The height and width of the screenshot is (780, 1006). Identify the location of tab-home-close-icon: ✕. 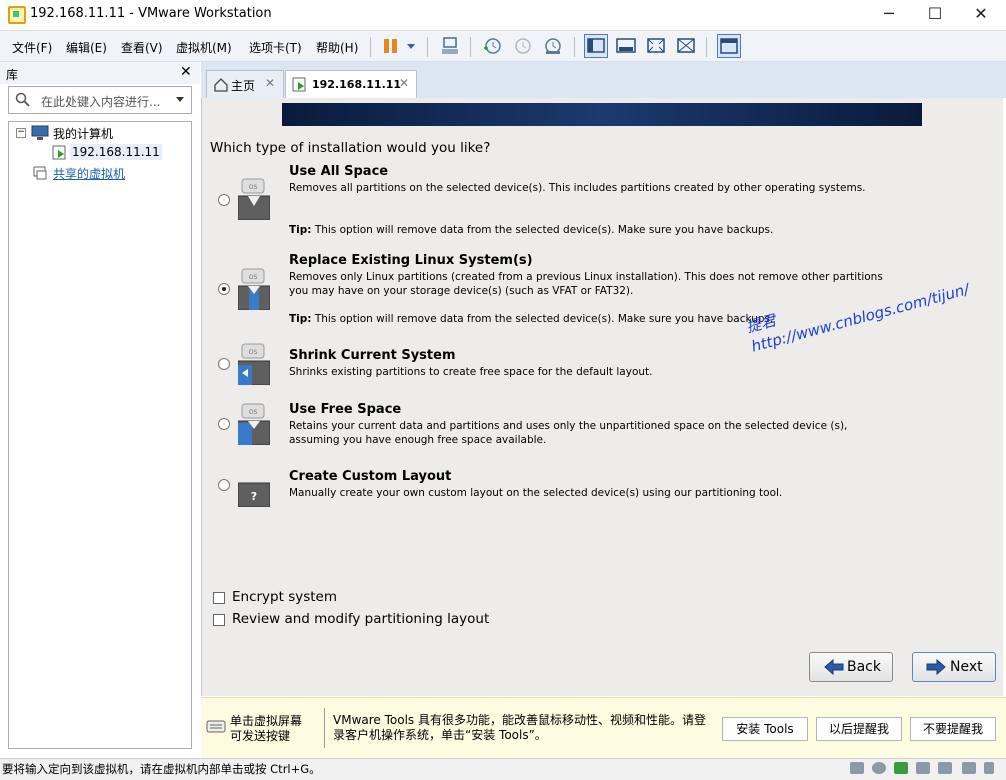
(270, 83).